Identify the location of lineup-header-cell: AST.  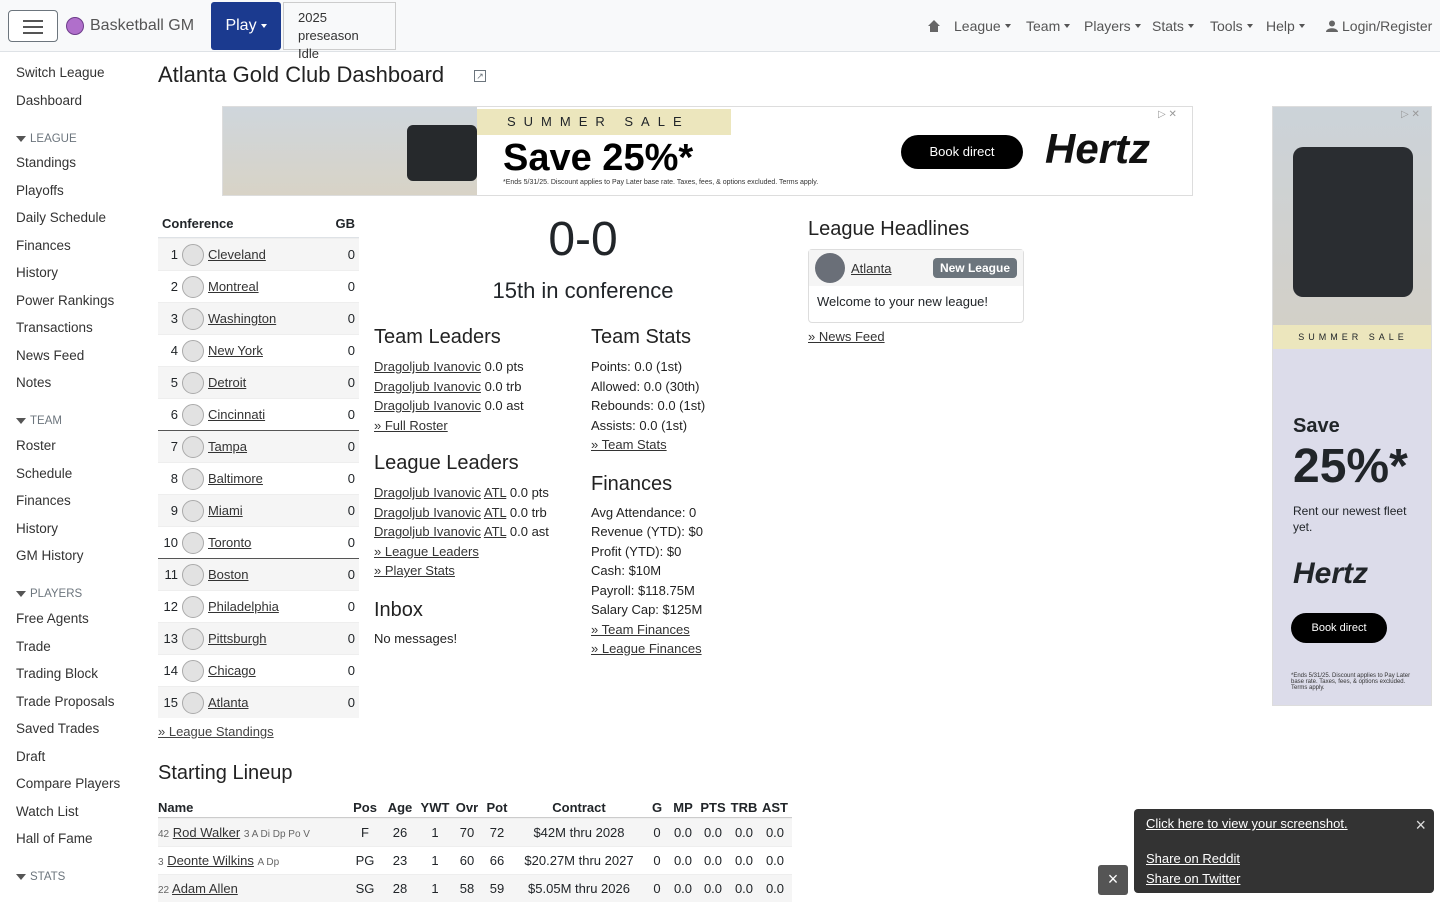
(775, 807).